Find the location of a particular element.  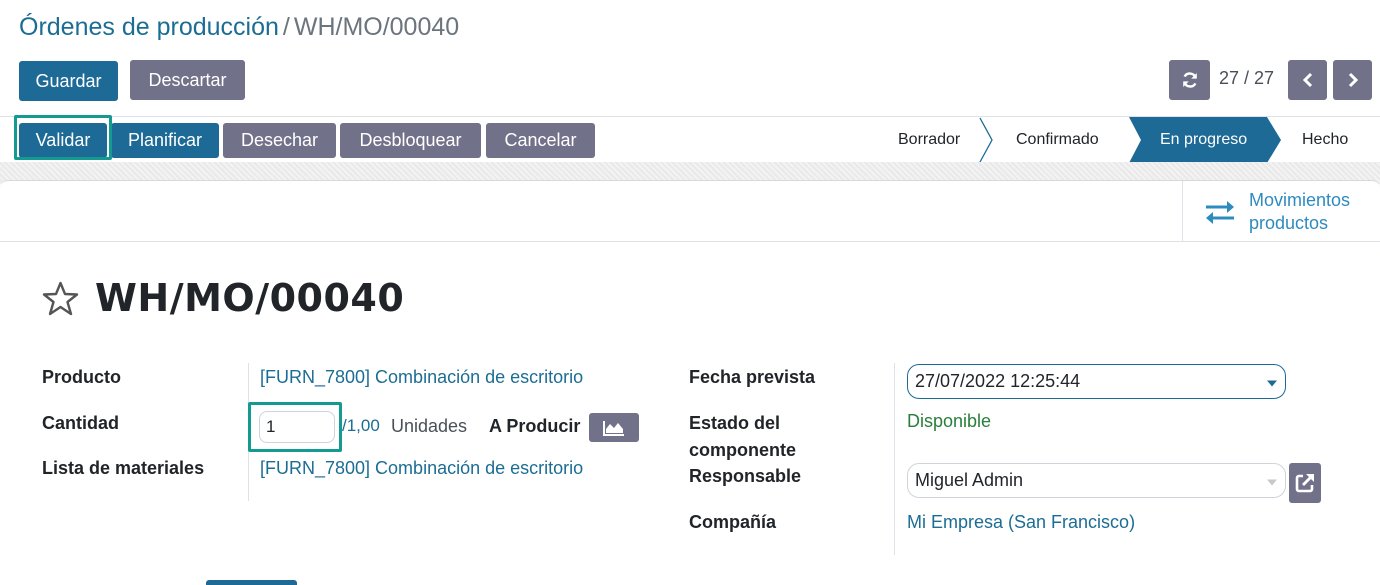

refresh-button is located at coordinates (1189, 80).